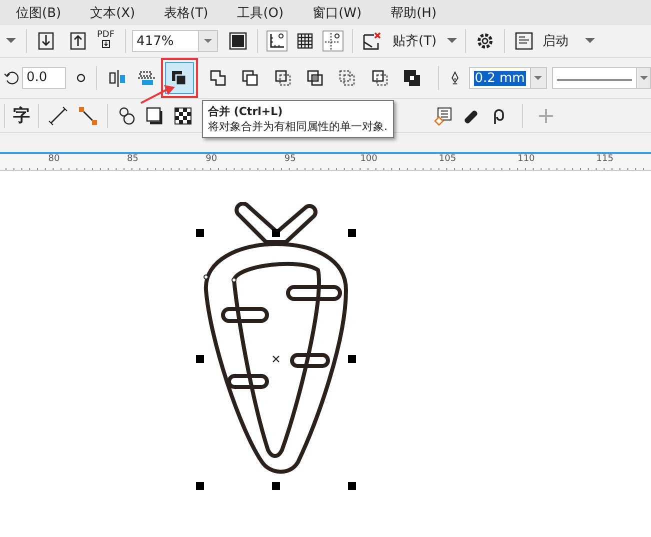  Describe the element at coordinates (413, 13) in the screenshot. I see `menu-item: 帮助(H)` at that location.